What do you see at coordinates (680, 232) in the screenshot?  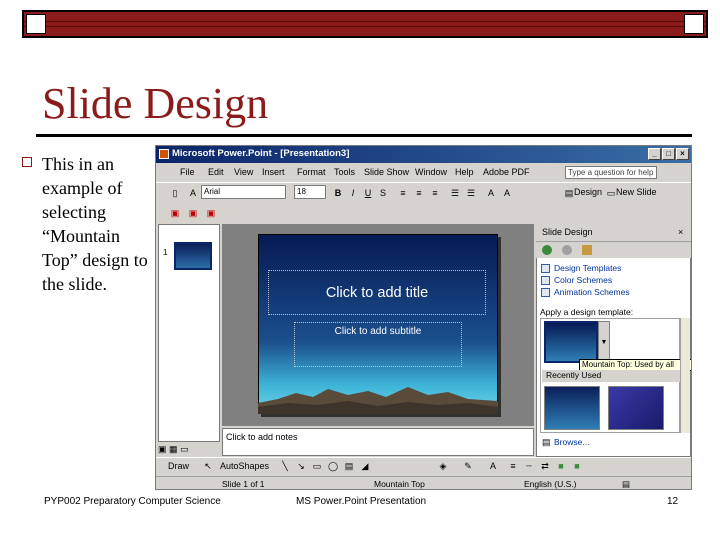 I see `task-pane-close-icon: ×` at bounding box center [680, 232].